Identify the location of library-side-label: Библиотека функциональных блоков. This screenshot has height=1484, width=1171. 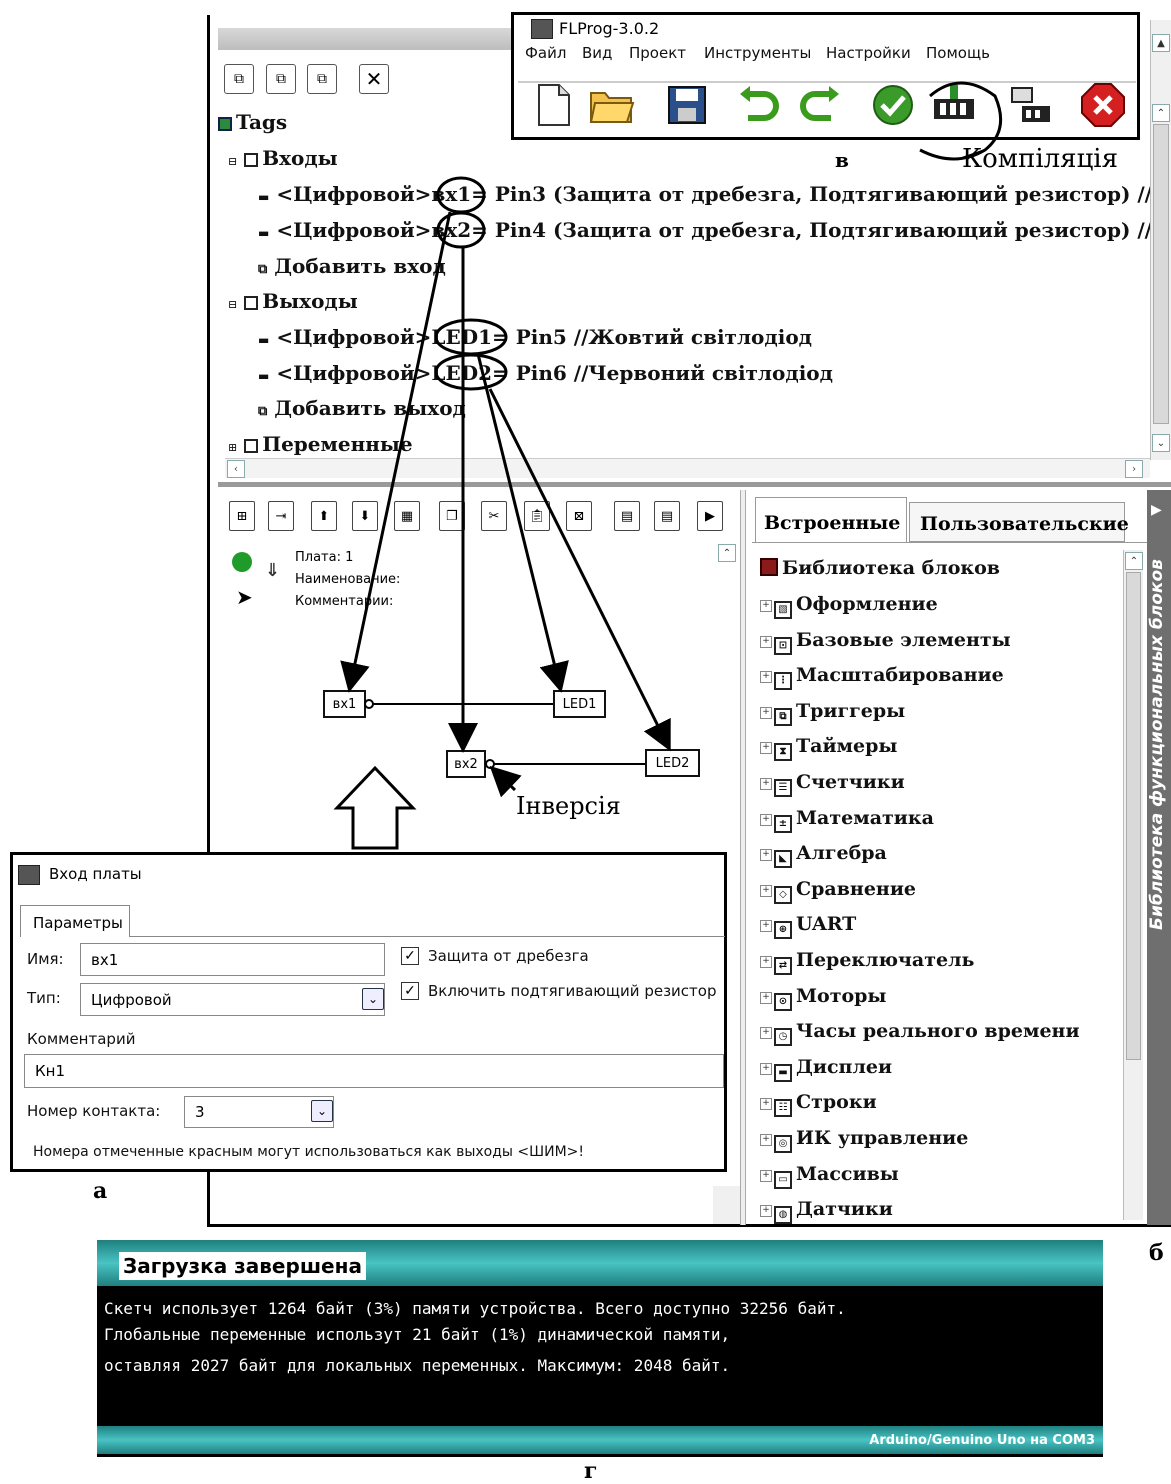
(1157, 744).